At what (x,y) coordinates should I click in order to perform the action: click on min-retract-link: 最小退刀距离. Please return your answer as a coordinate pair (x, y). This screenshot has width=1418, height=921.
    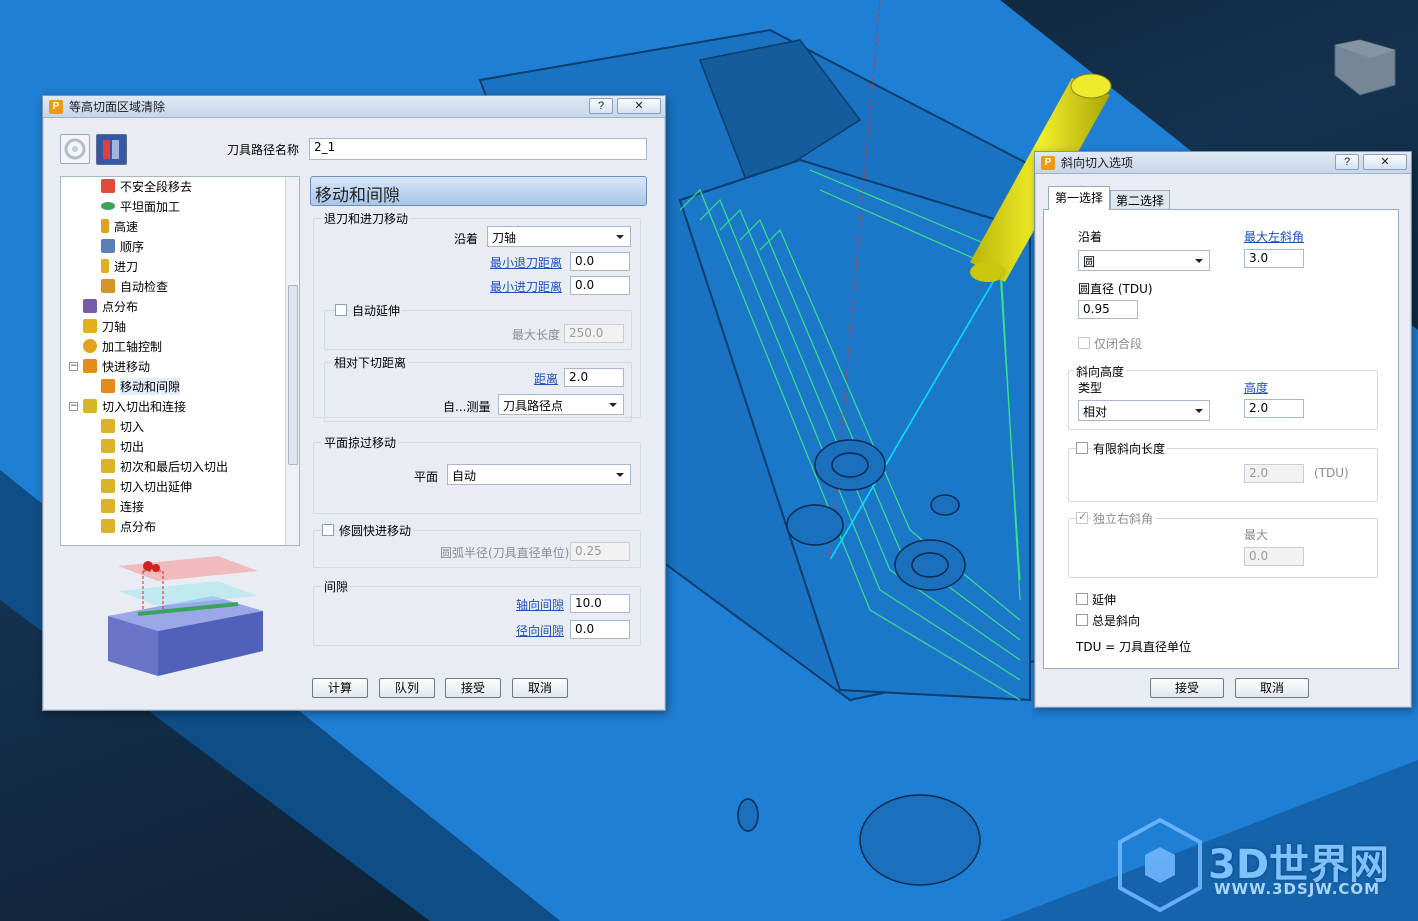
    Looking at the image, I should click on (526, 262).